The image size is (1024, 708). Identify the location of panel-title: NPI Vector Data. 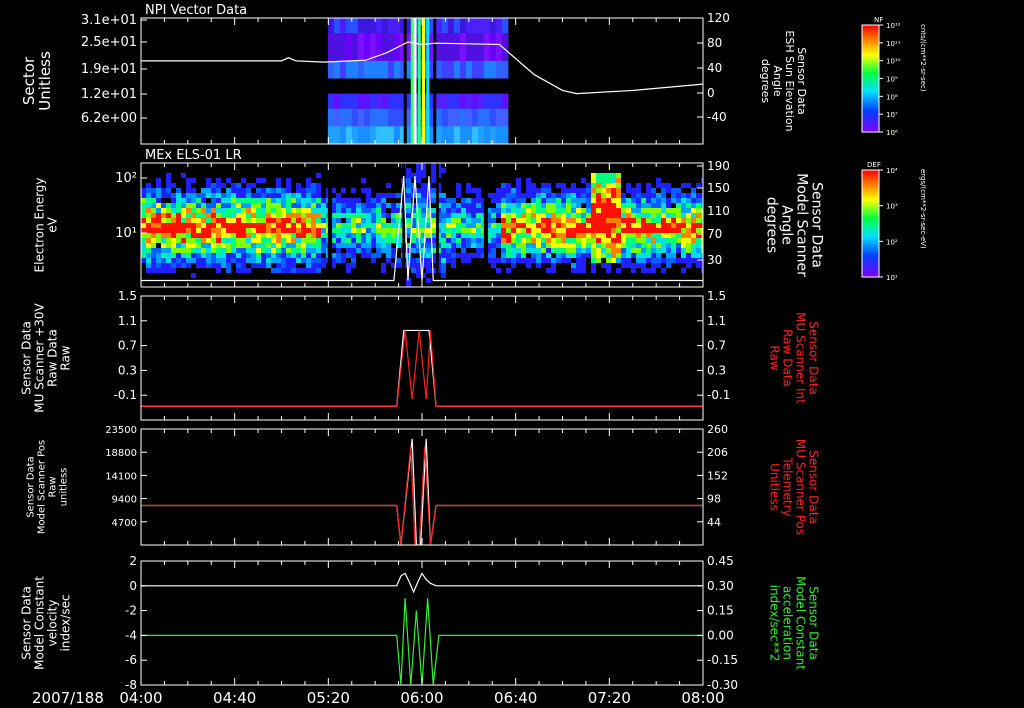
(196, 10).